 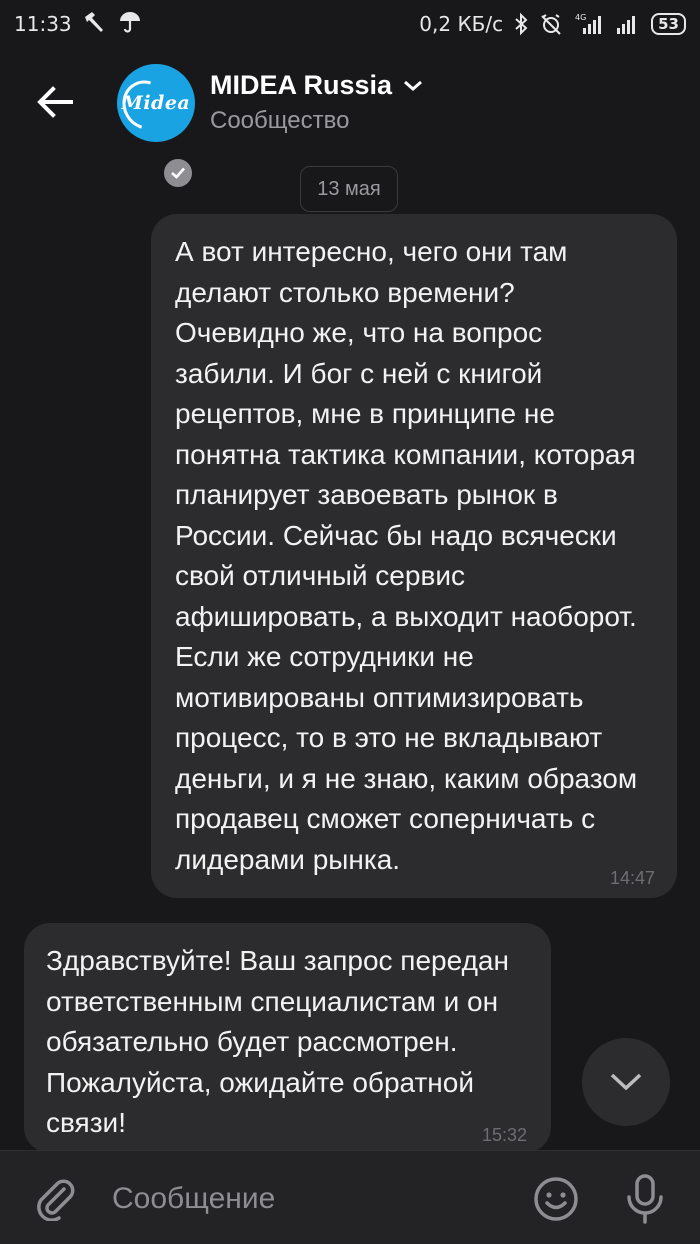 I want to click on hammer-icon, so click(x=95, y=24).